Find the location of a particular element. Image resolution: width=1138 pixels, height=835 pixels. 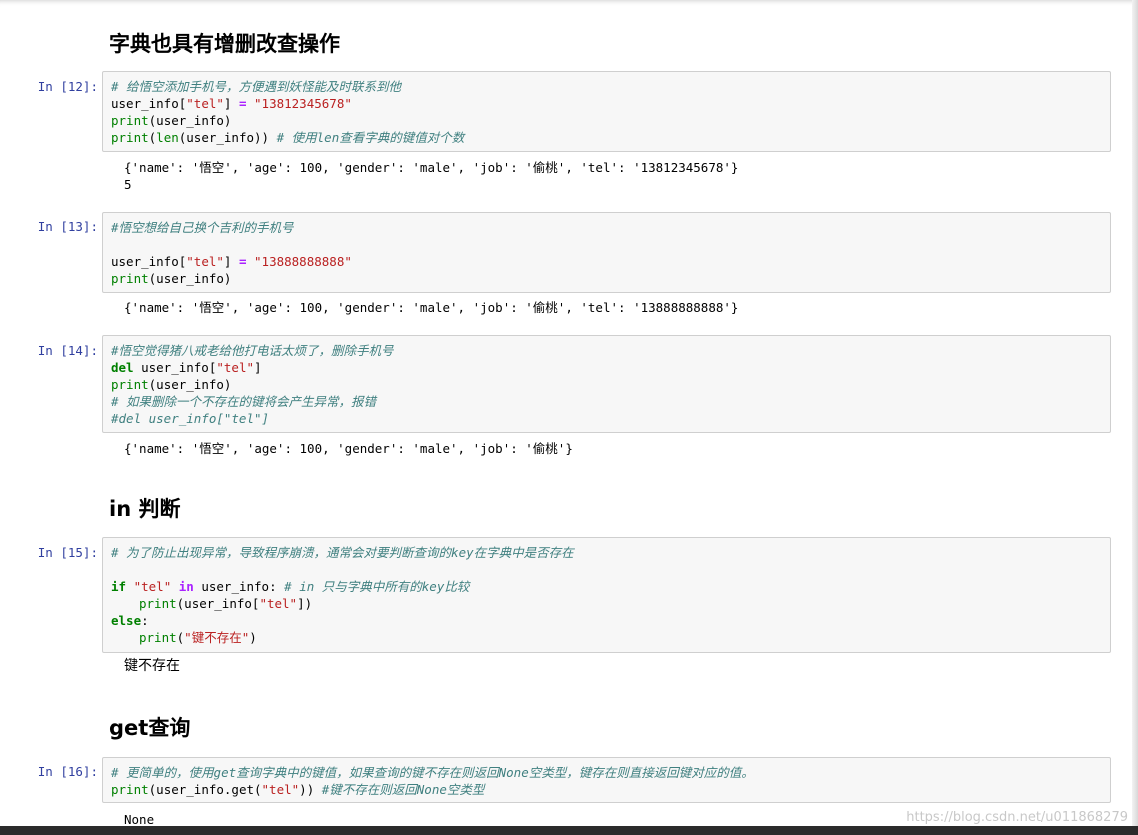

code-line: # 为了防止出现异常，导致程序崩溃，通常会对要判断查询的key在字典中是否存在 is located at coordinates (606, 552).